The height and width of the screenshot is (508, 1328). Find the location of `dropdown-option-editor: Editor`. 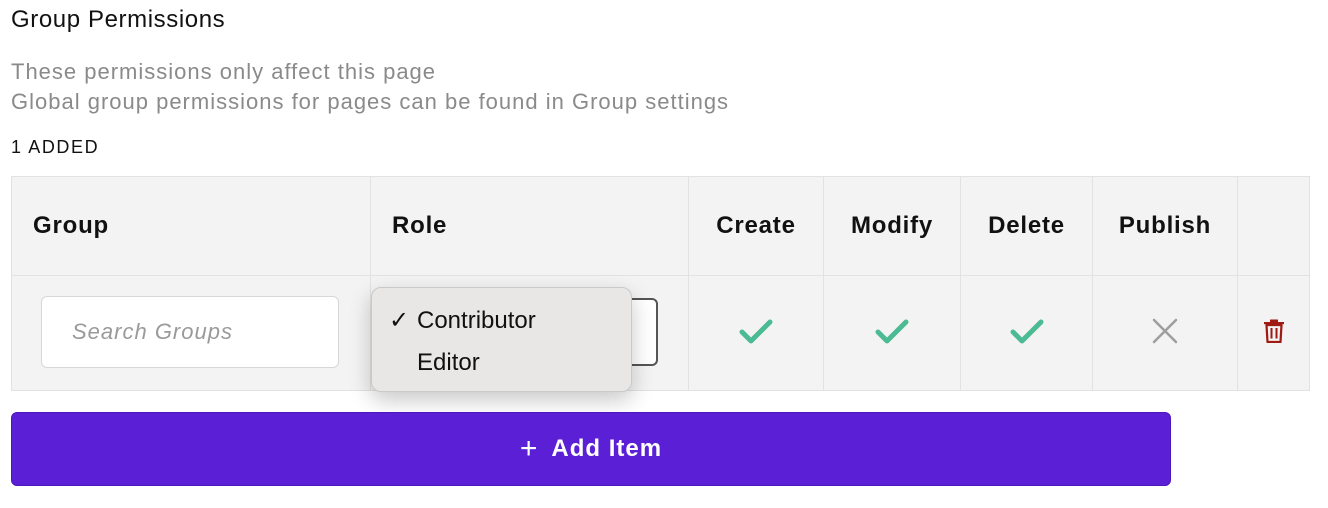

dropdown-option-editor: Editor is located at coordinates (448, 363).